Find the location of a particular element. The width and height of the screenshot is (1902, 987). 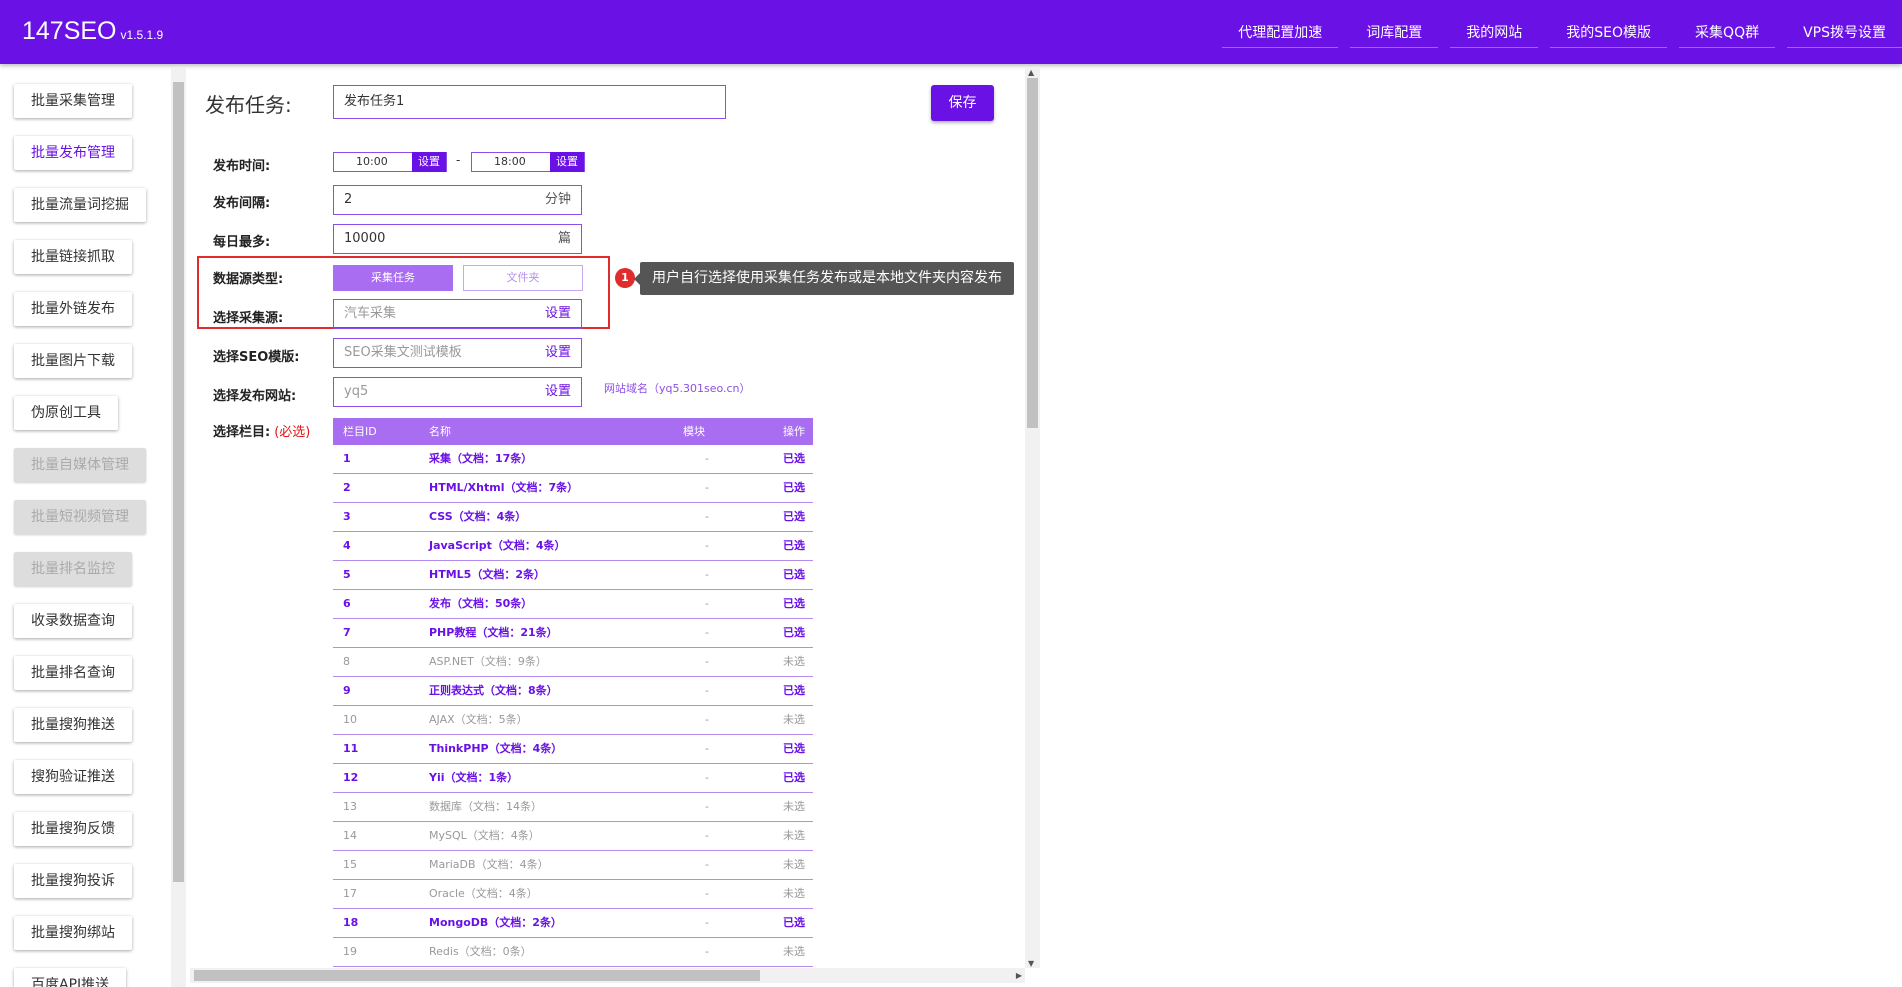

daily-max-value: 10000 is located at coordinates (365, 238).